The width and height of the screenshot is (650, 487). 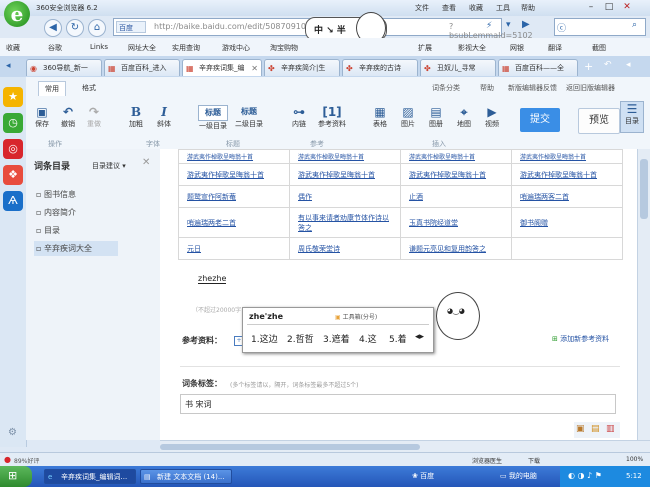 What do you see at coordinates (464, 117) in the screenshot?
I see `map-button: ⌖ 地图` at bounding box center [464, 117].